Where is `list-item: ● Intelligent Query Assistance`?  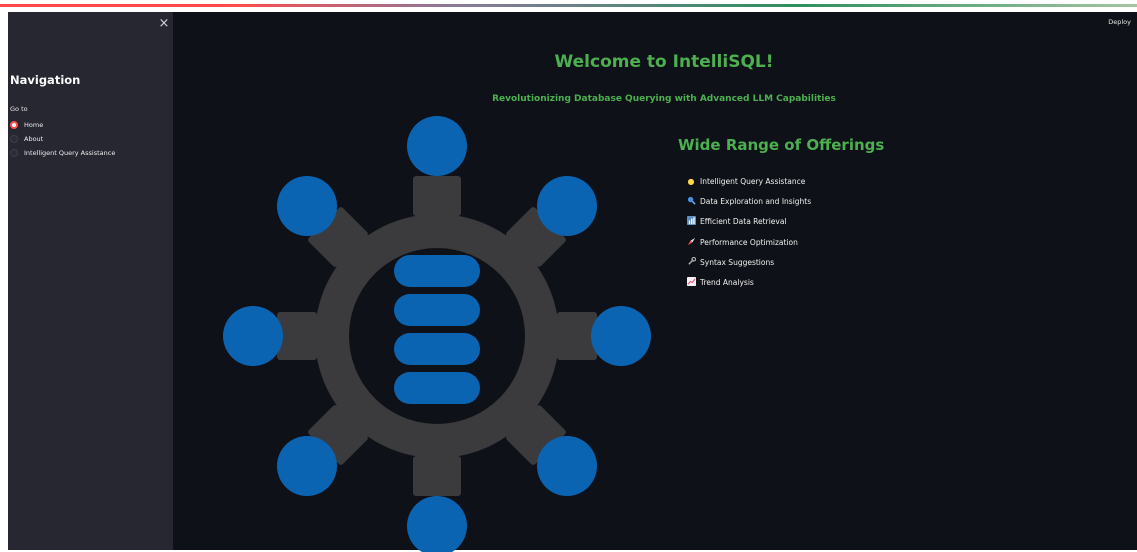 list-item: ● Intelligent Query Assistance is located at coordinates (748, 181).